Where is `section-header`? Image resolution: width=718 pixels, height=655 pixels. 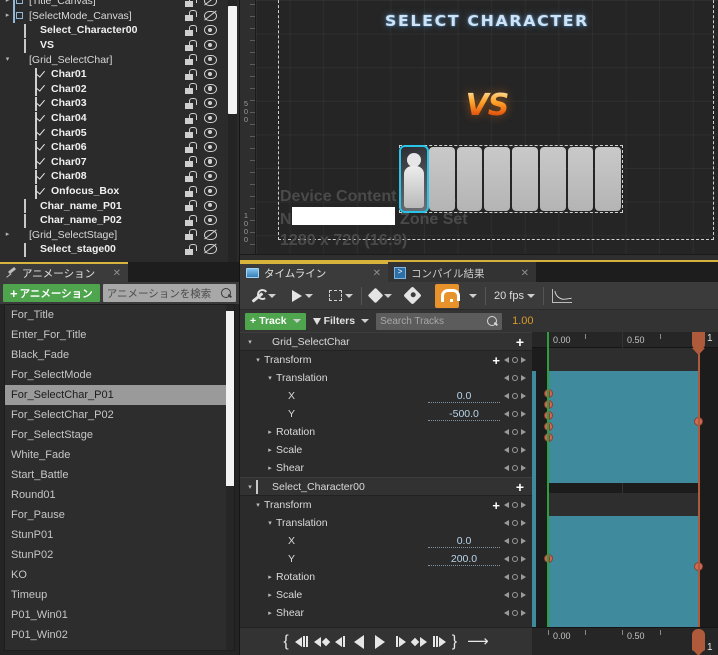 section-header is located at coordinates (623, 504).